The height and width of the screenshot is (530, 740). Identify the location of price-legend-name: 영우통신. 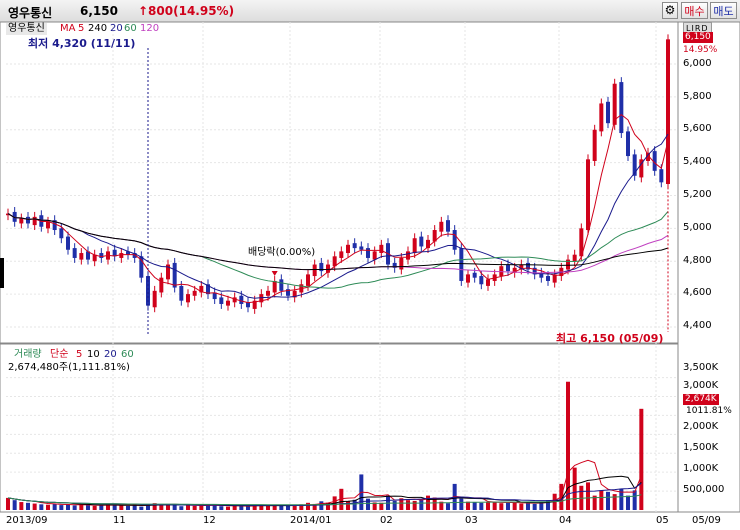
(26, 29).